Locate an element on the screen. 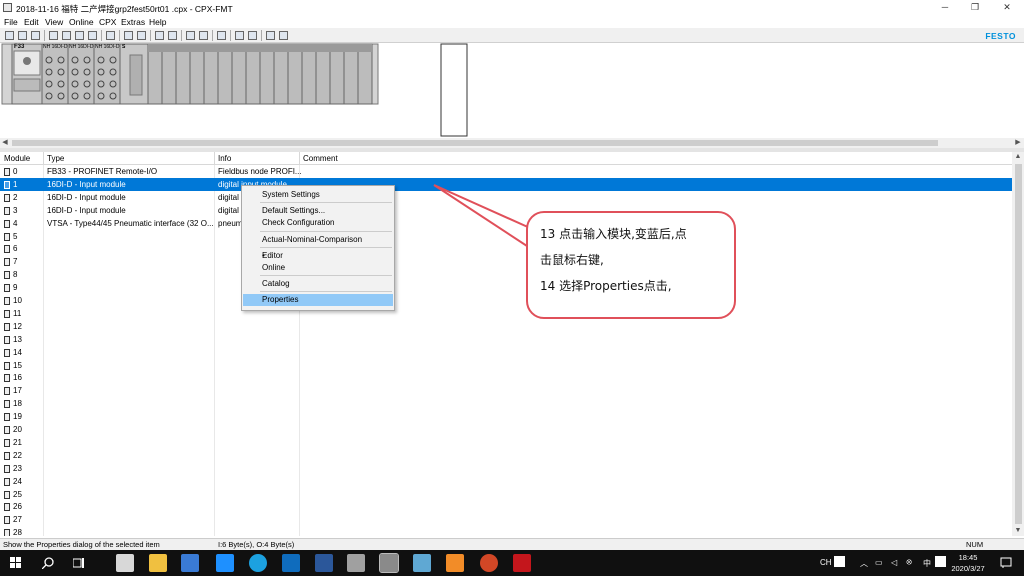  table-row: 11 is located at coordinates (506, 313).